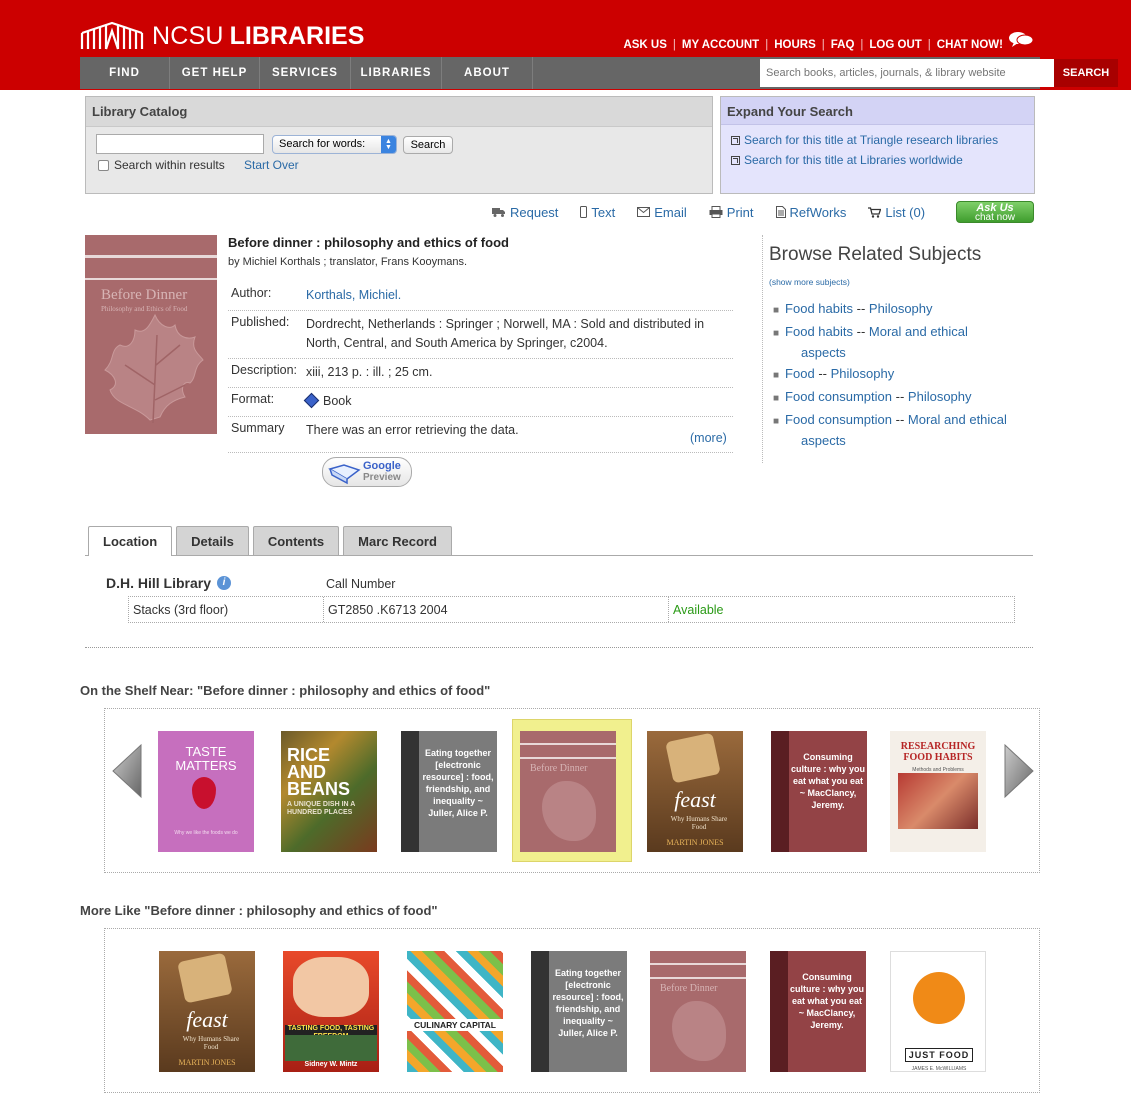 Image resolution: width=1131 pixels, height=1100 pixels. What do you see at coordinates (367, 472) in the screenshot?
I see `google-preview-button: Google Preview` at bounding box center [367, 472].